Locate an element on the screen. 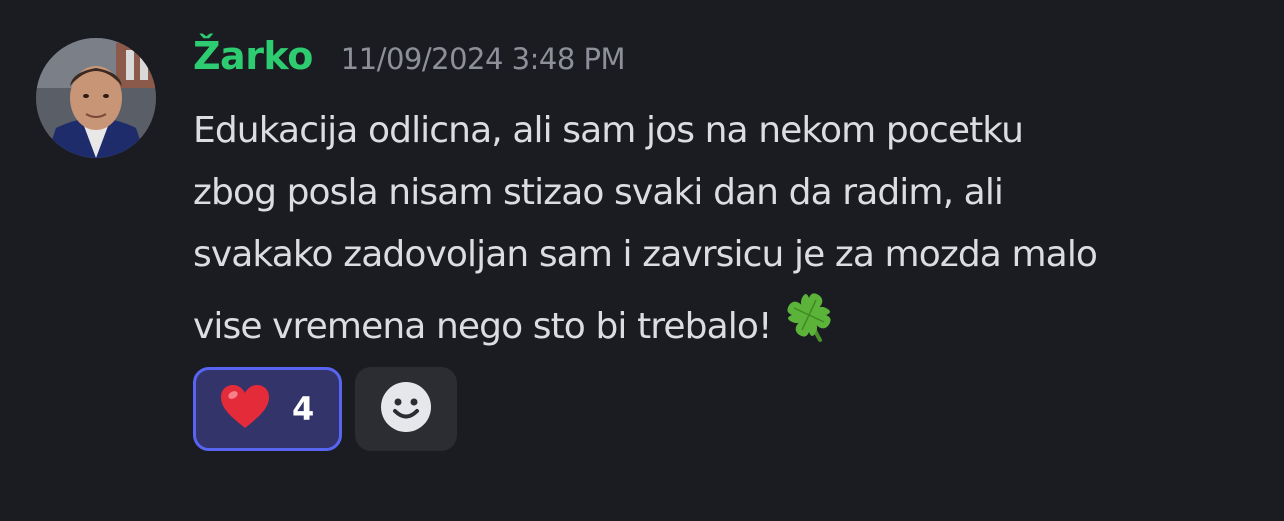 Image resolution: width=1284 pixels, height=521 pixels. avatar-photo is located at coordinates (96, 98).